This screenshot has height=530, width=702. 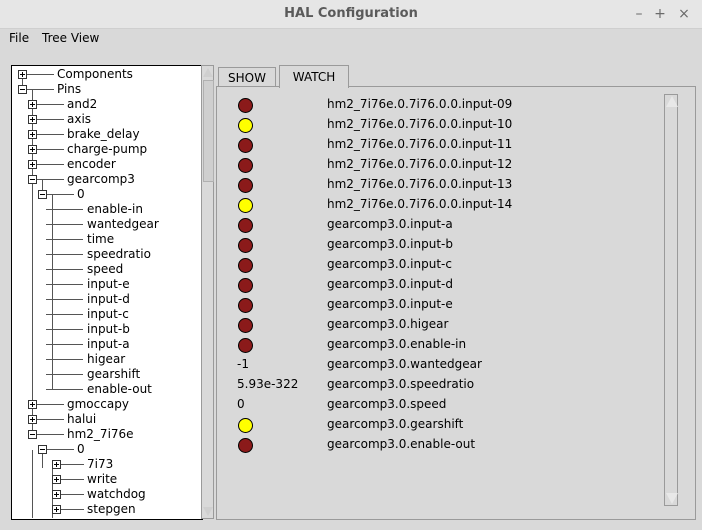 What do you see at coordinates (437, 225) in the screenshot?
I see `watch-row: gearcomp3.0.input-a` at bounding box center [437, 225].